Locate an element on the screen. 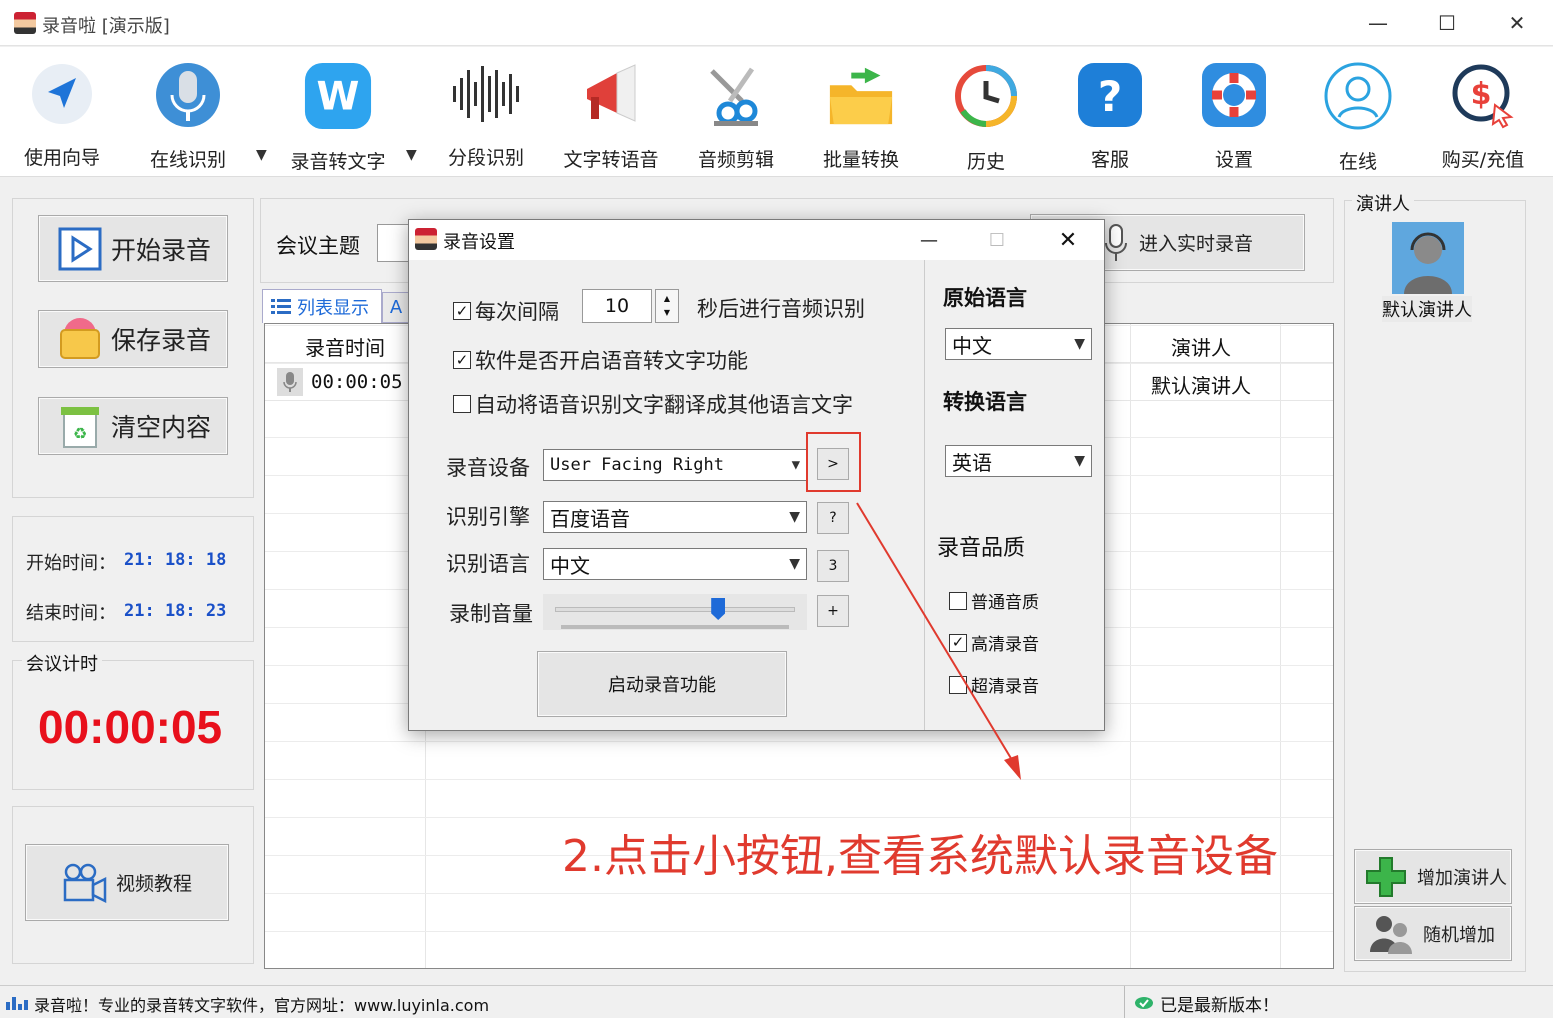 This screenshot has height=1018, width=1553. tool-batch-convert: 批量转换 is located at coordinates (861, 113).